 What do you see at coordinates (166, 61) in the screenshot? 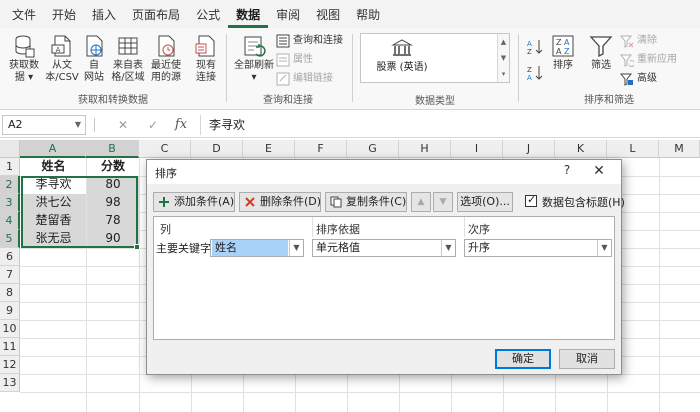
I see `recent-sources-button: 最近使 用的源` at bounding box center [166, 61].